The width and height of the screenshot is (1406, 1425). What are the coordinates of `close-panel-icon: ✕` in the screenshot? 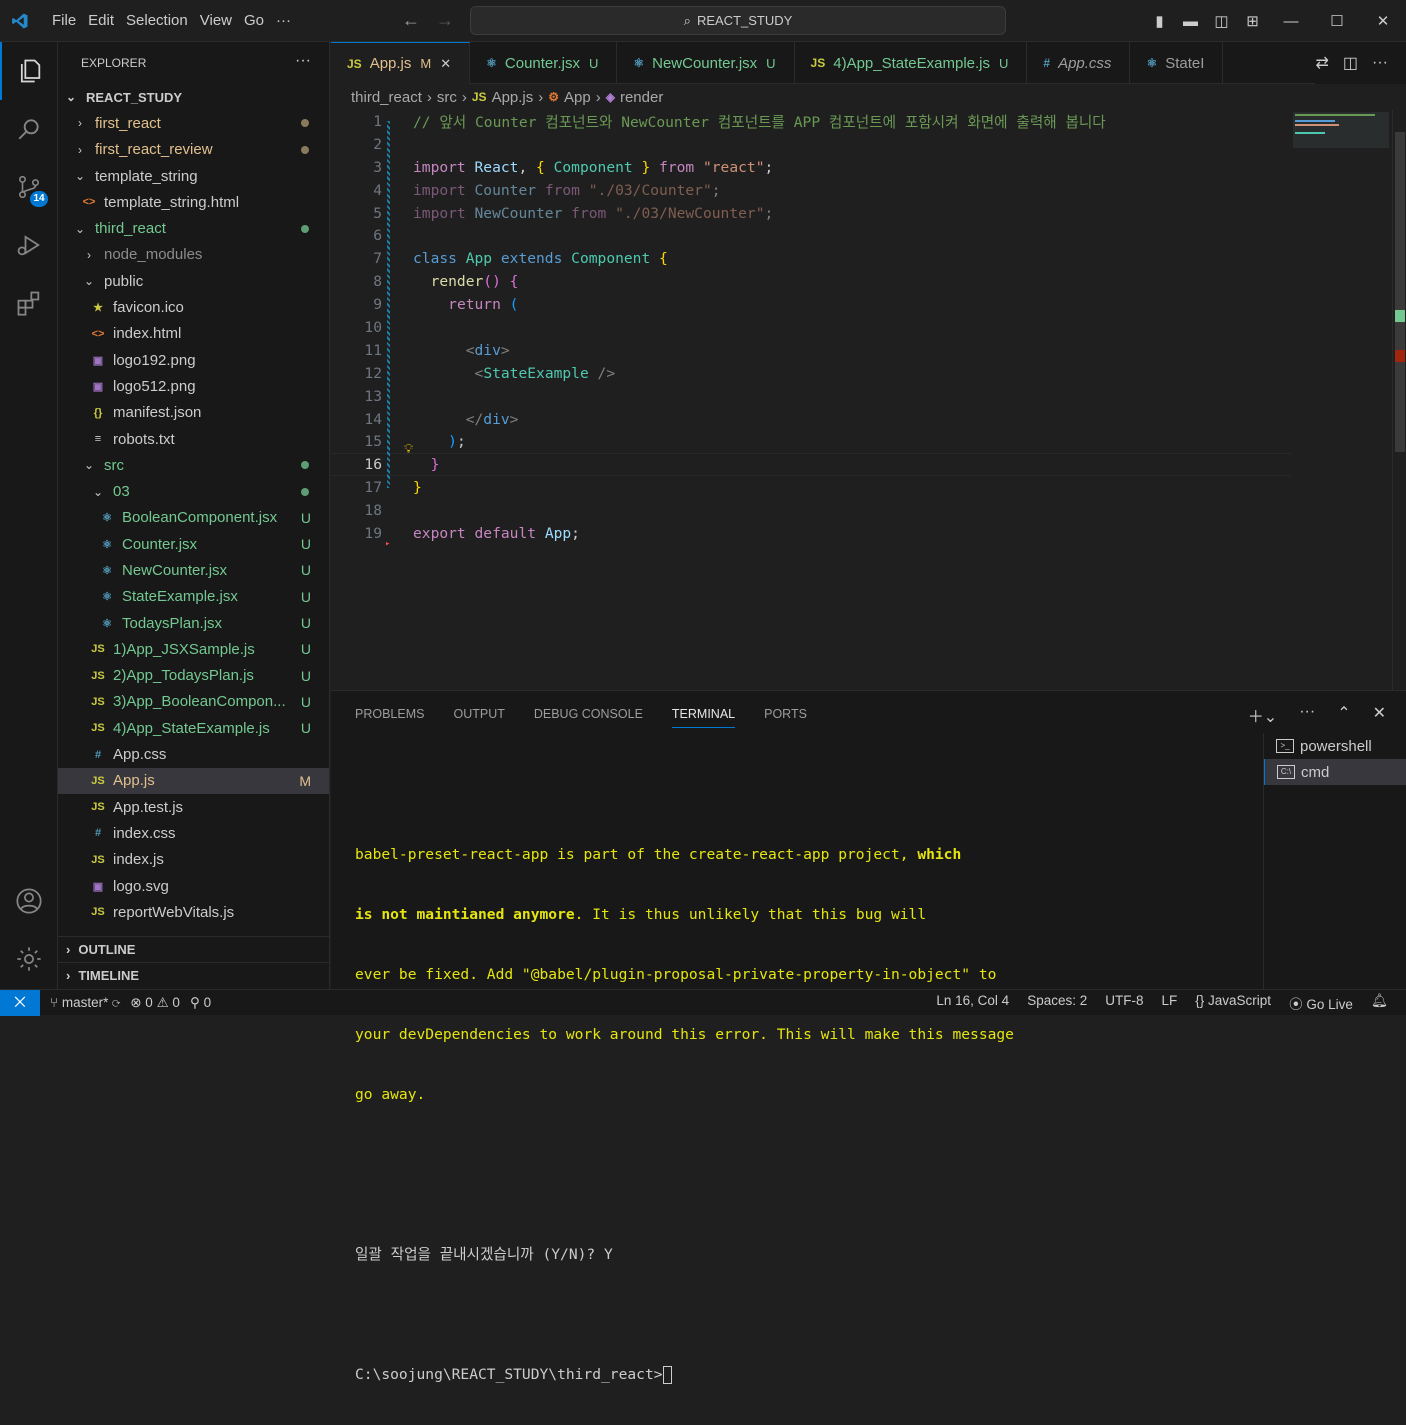 It's located at (1379, 715).